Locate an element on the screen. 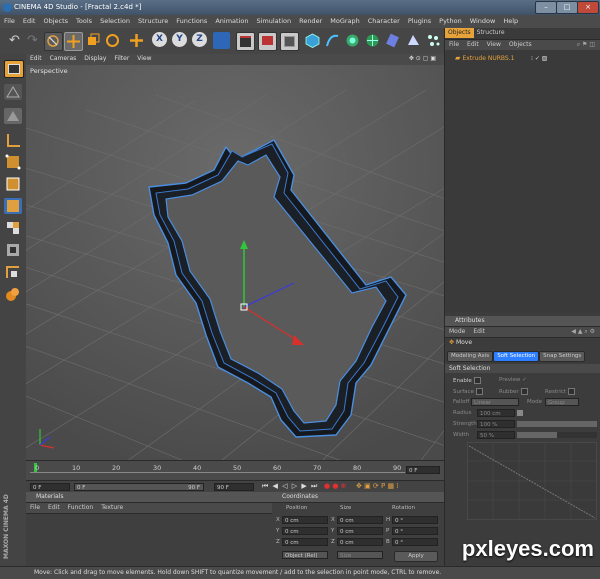 The height and width of the screenshot is (579, 600). paint-icon is located at coordinates (13, 294).